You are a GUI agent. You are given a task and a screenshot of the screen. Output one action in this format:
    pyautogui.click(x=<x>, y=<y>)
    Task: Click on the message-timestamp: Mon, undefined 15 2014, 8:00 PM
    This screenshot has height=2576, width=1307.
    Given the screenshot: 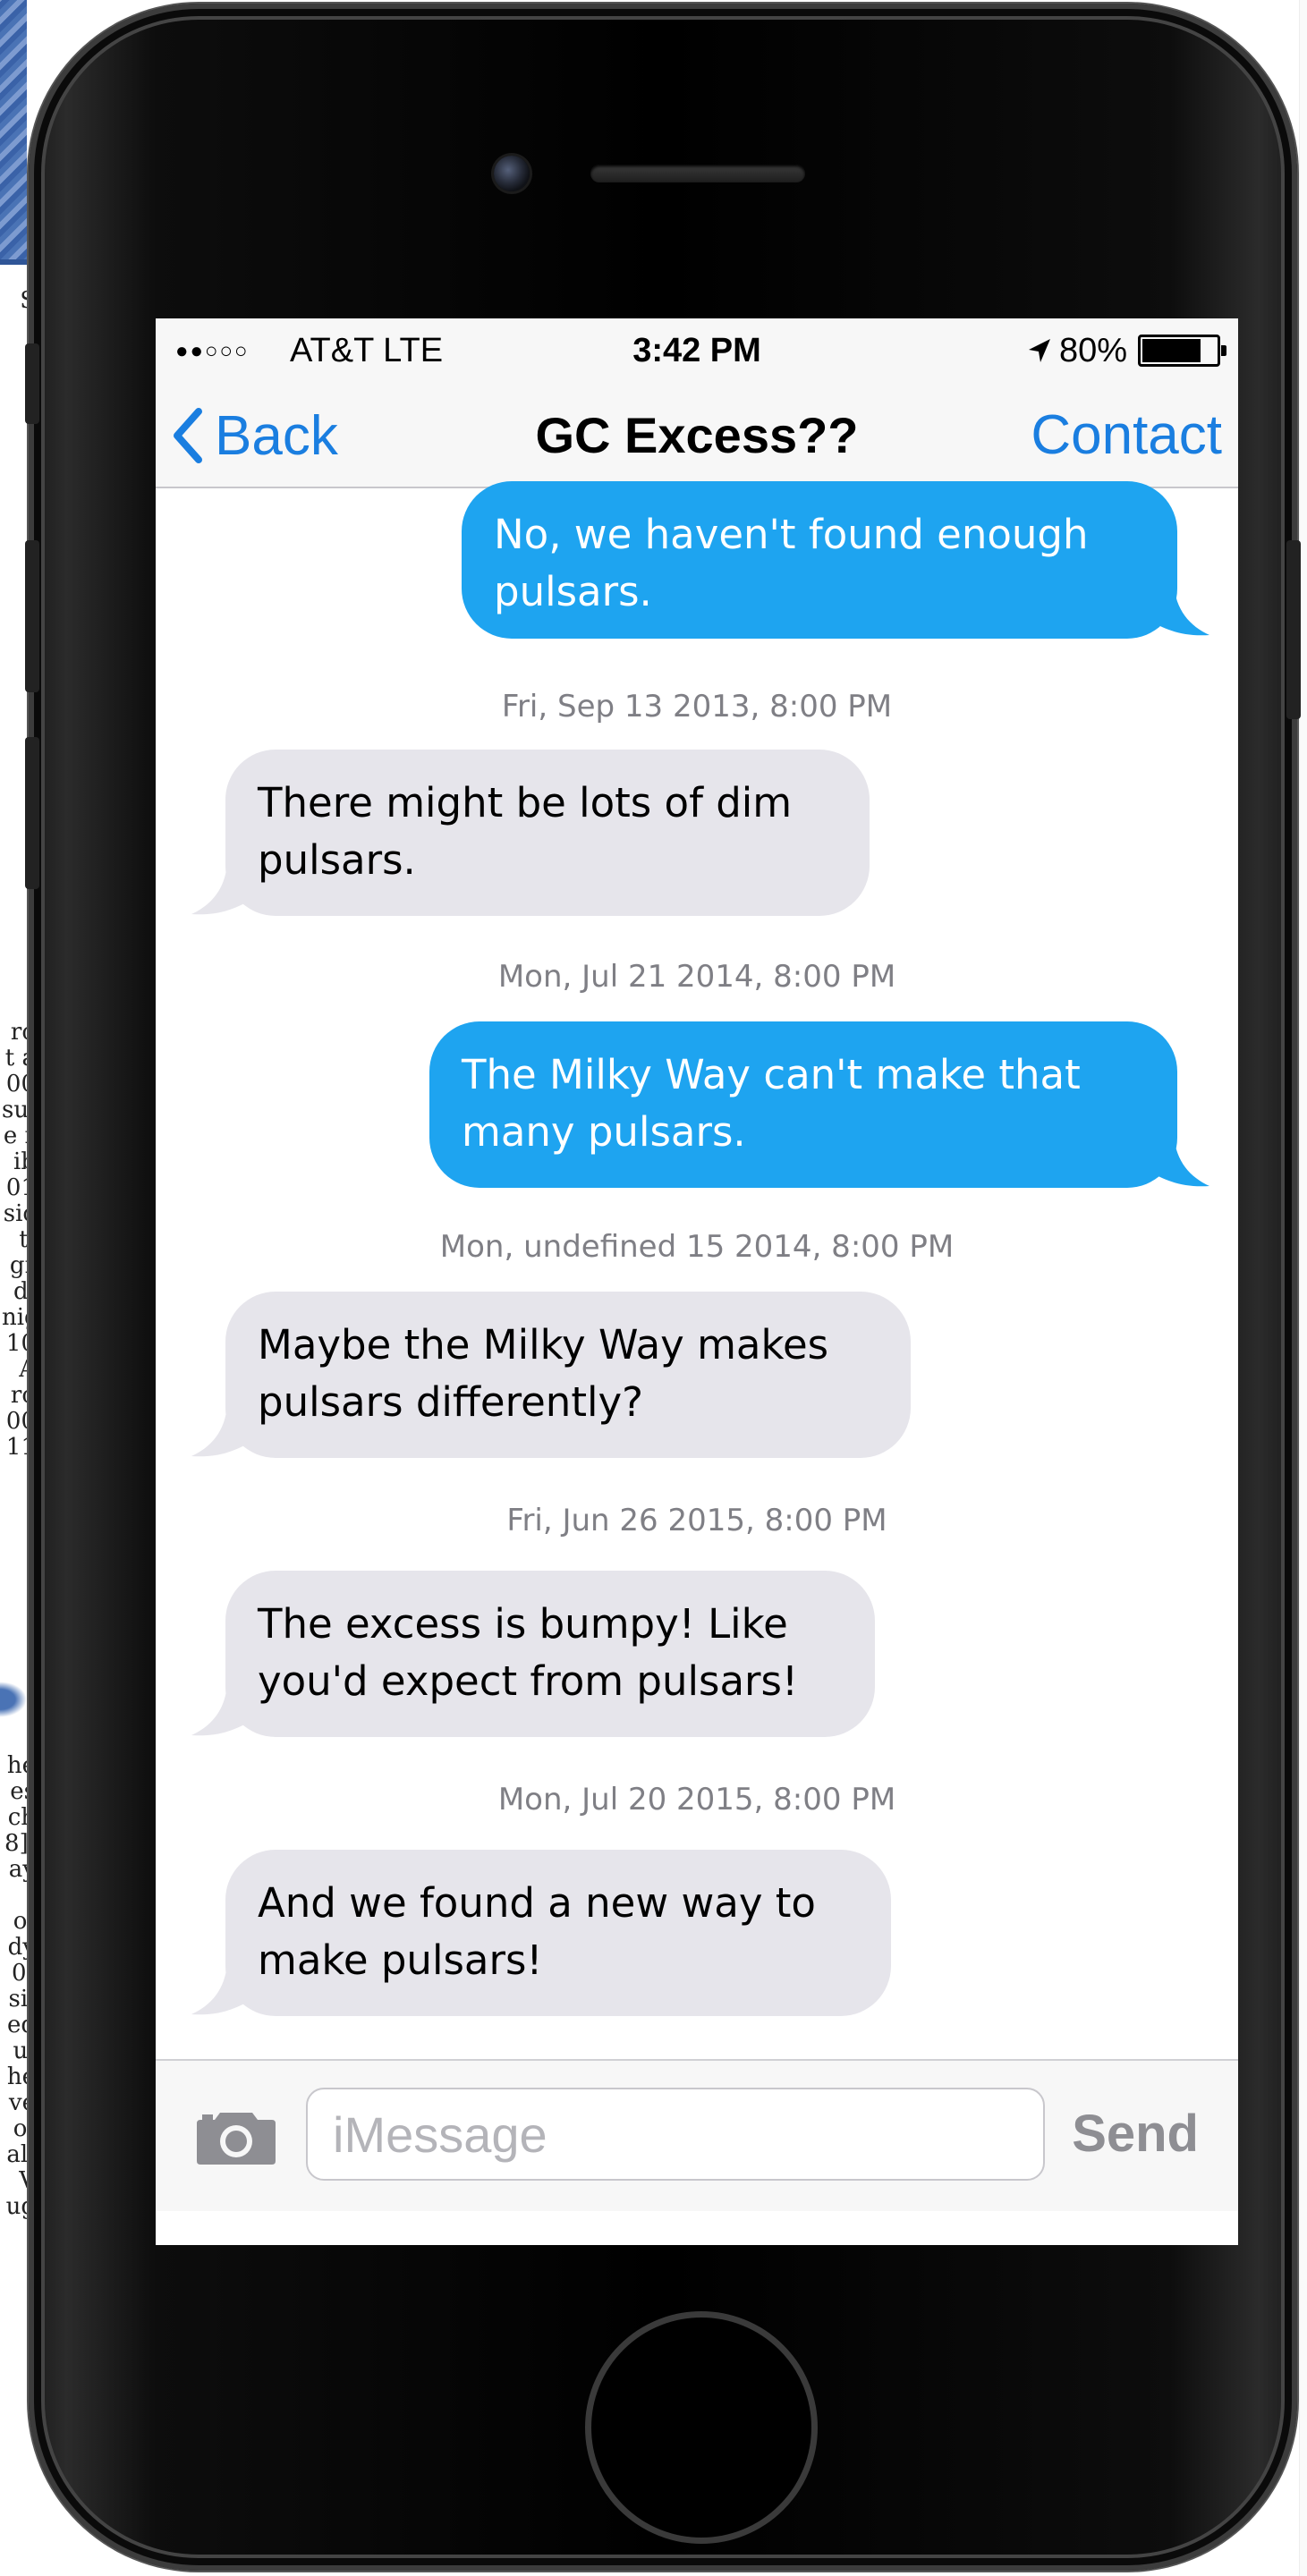 What is the action you would take?
    pyautogui.click(x=697, y=1247)
    